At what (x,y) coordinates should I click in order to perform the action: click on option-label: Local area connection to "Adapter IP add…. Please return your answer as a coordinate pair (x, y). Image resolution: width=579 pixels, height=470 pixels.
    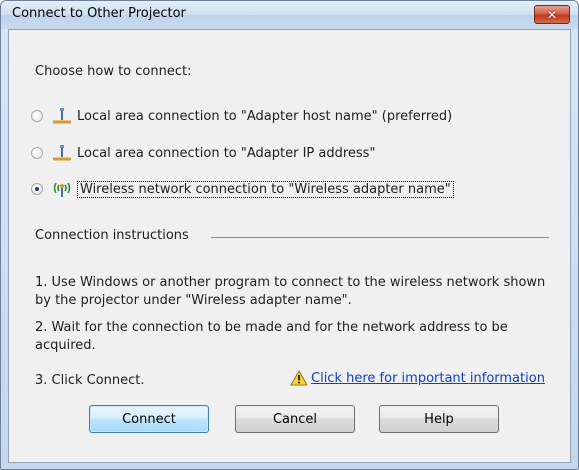
    Looking at the image, I should click on (226, 153).